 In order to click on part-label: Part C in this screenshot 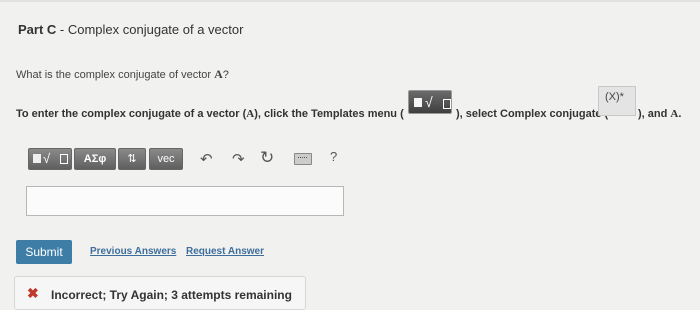, I will do `click(37, 29)`.